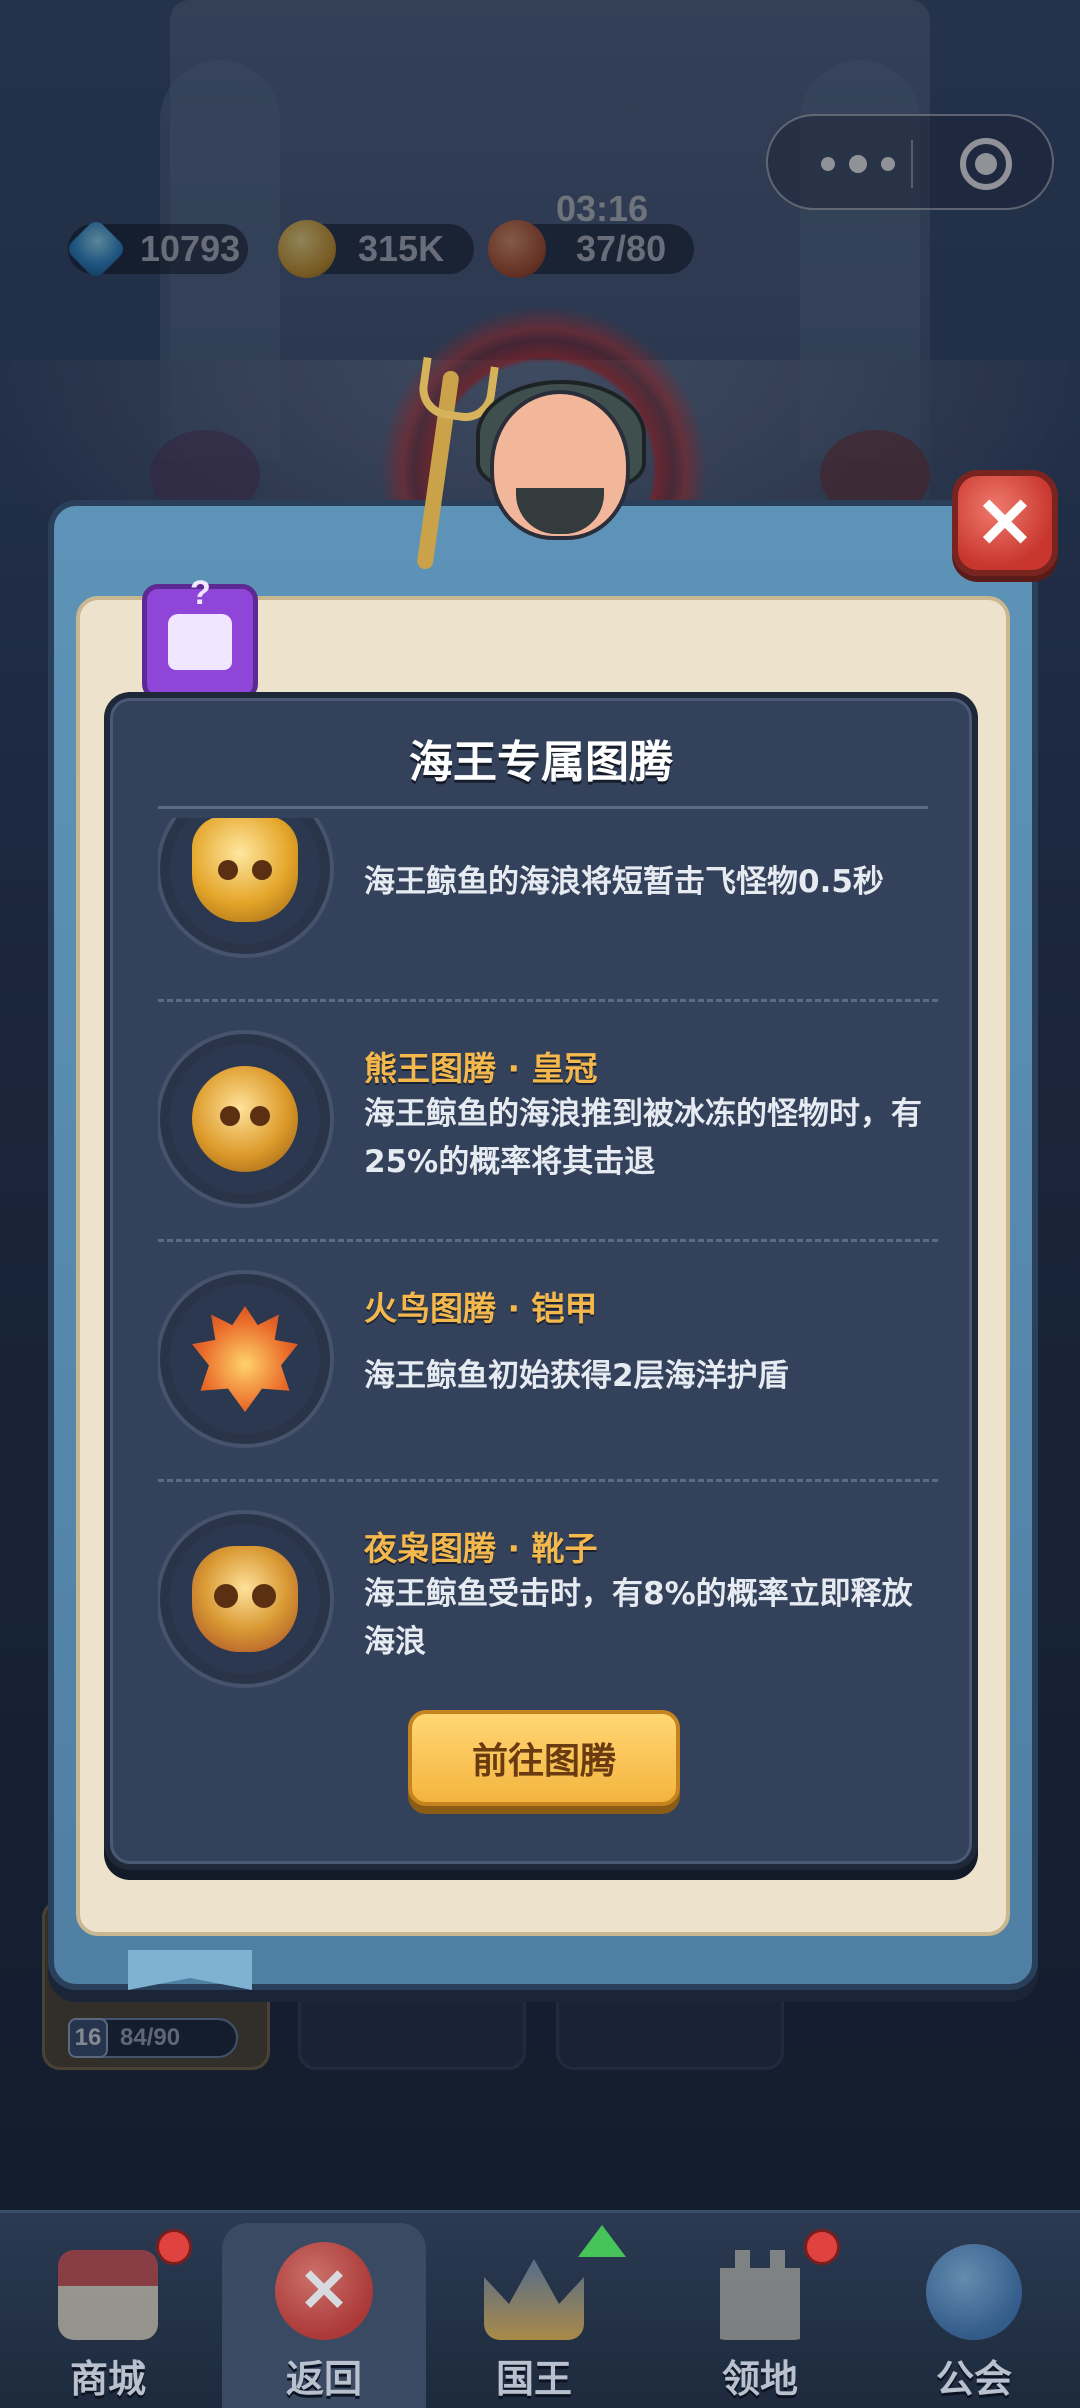 The image size is (1080, 2408). Describe the element at coordinates (108, 2295) in the screenshot. I see `shop-icon` at that location.